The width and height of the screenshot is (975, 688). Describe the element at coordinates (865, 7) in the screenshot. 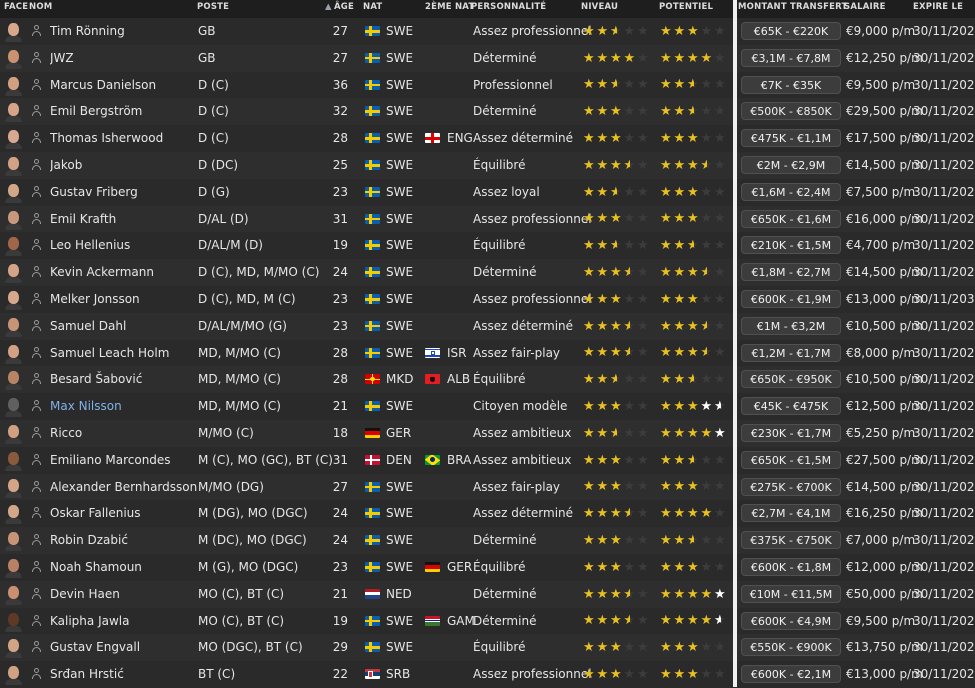

I see `column-header-salary: SALAIRE` at that location.